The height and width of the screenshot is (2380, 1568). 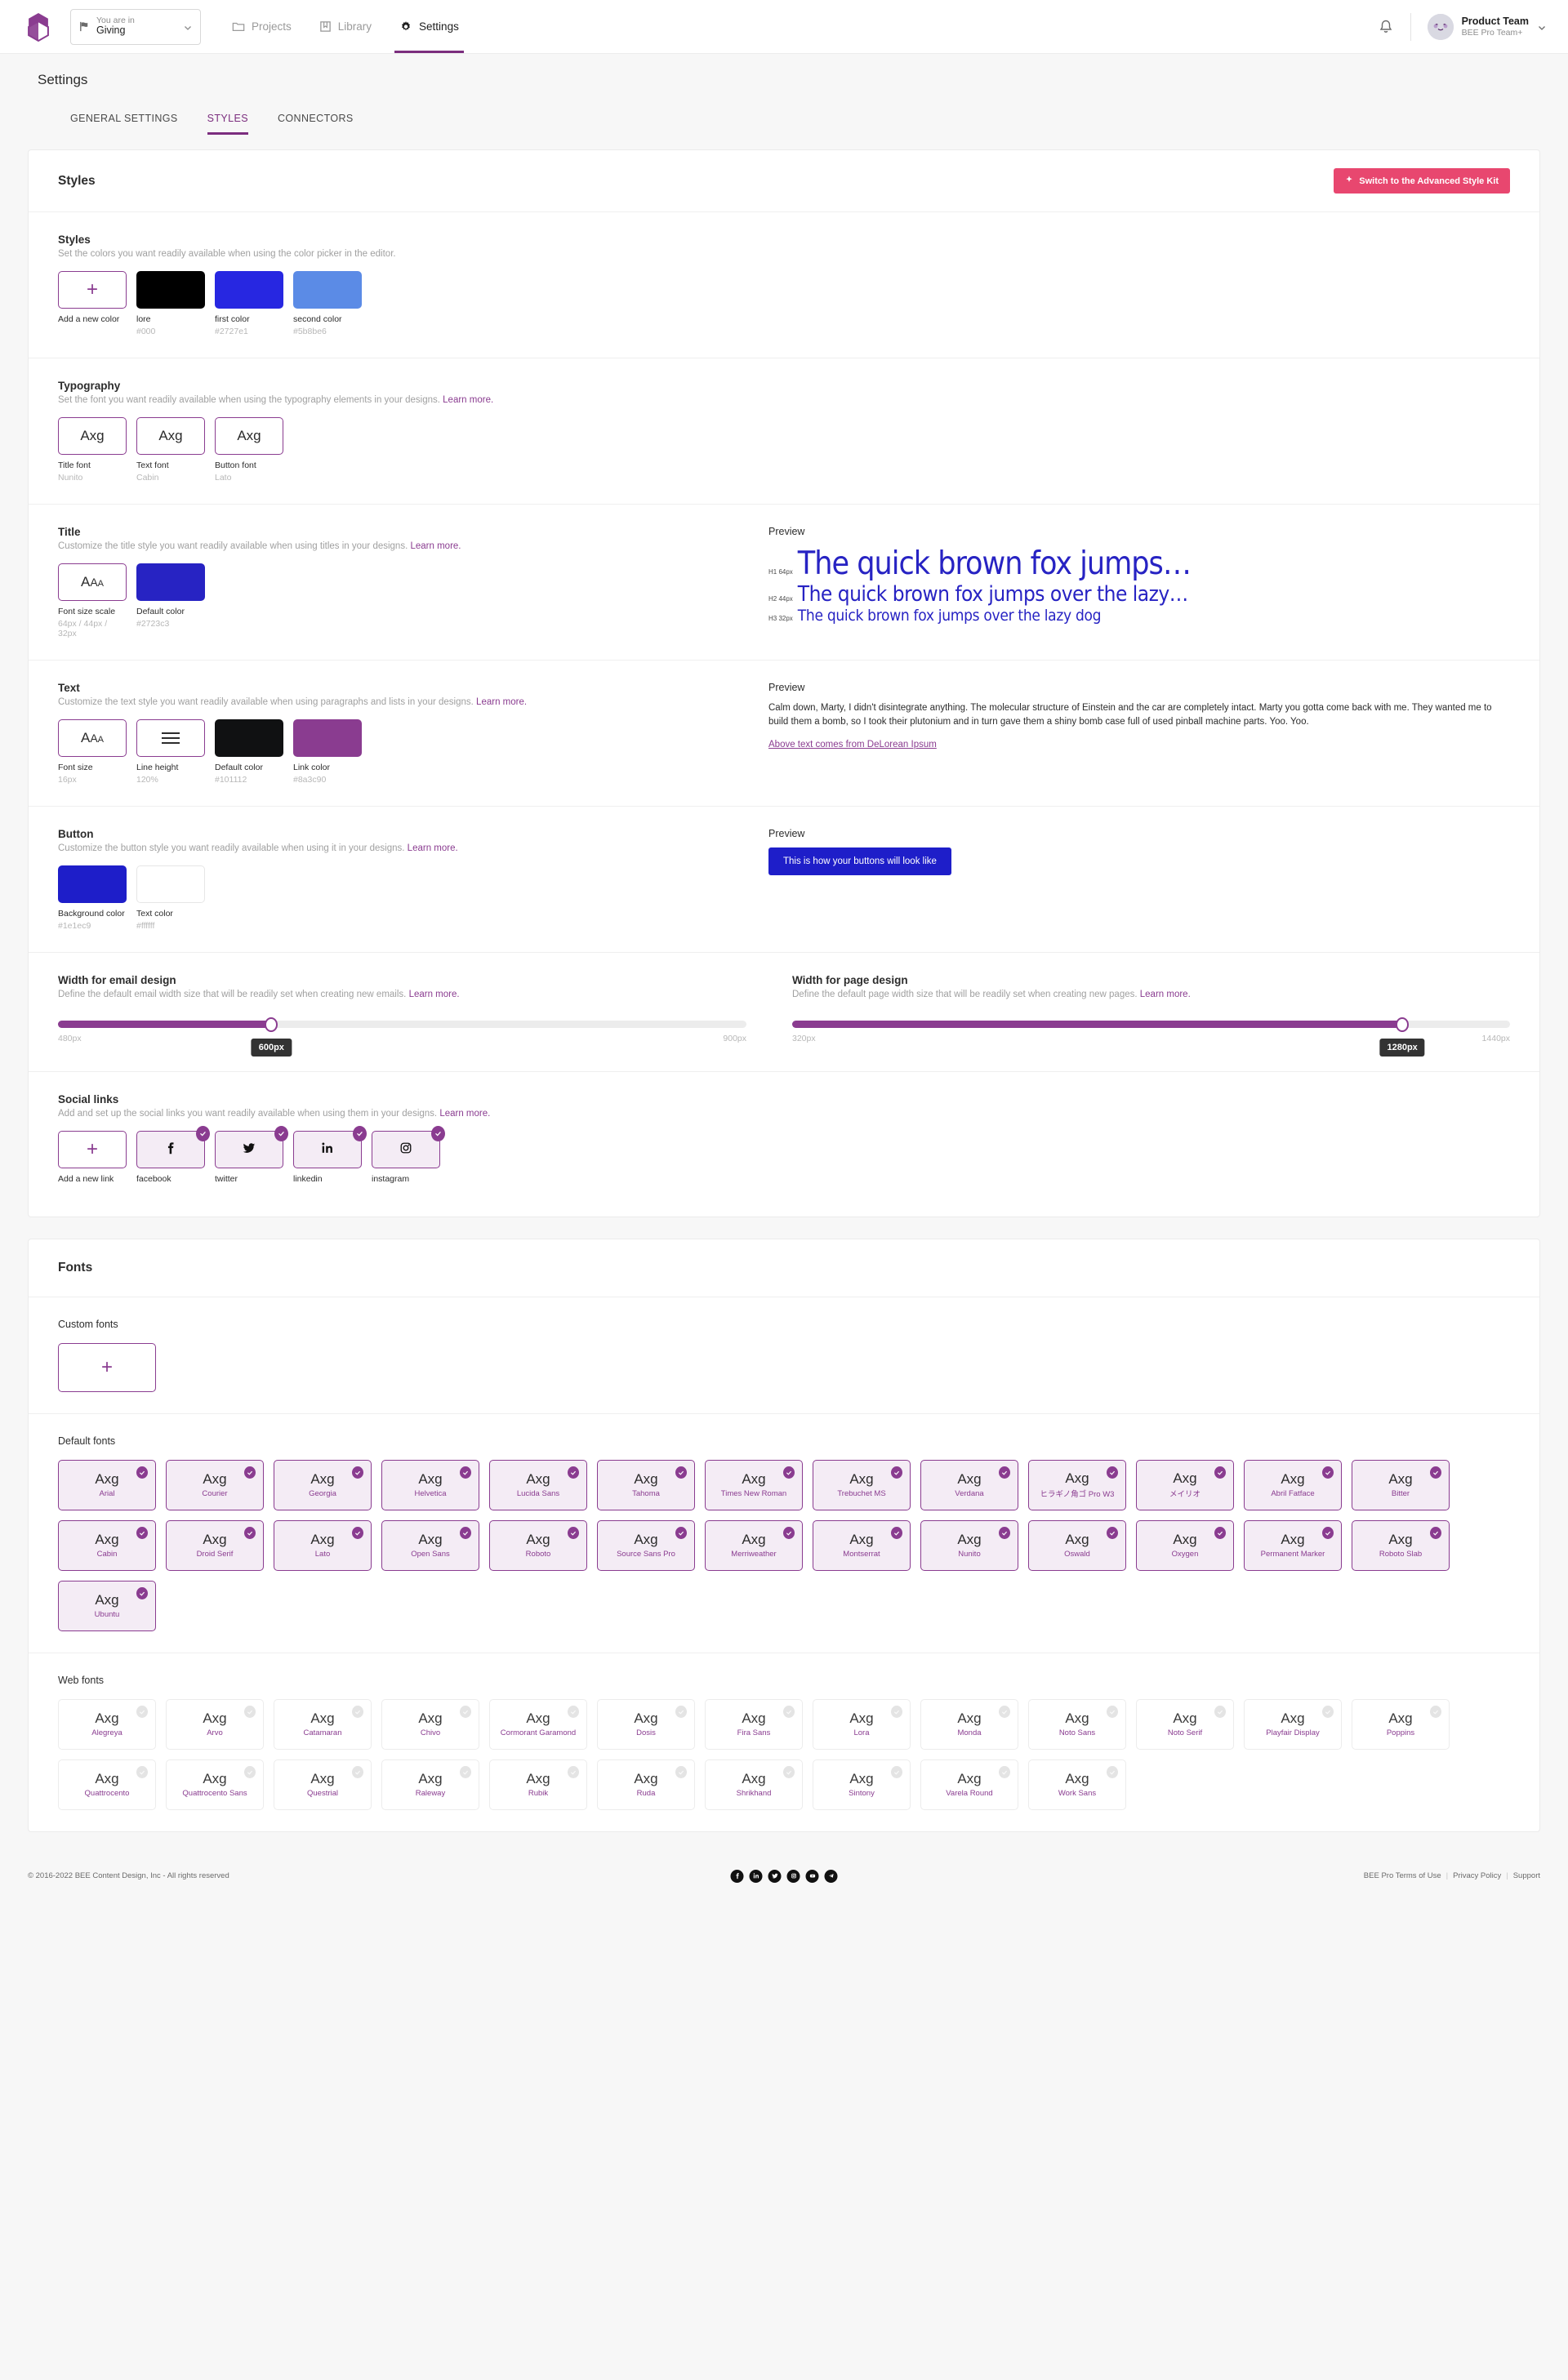 What do you see at coordinates (215, 1485) in the screenshot?
I see `font-card-courier: Axg Courier` at bounding box center [215, 1485].